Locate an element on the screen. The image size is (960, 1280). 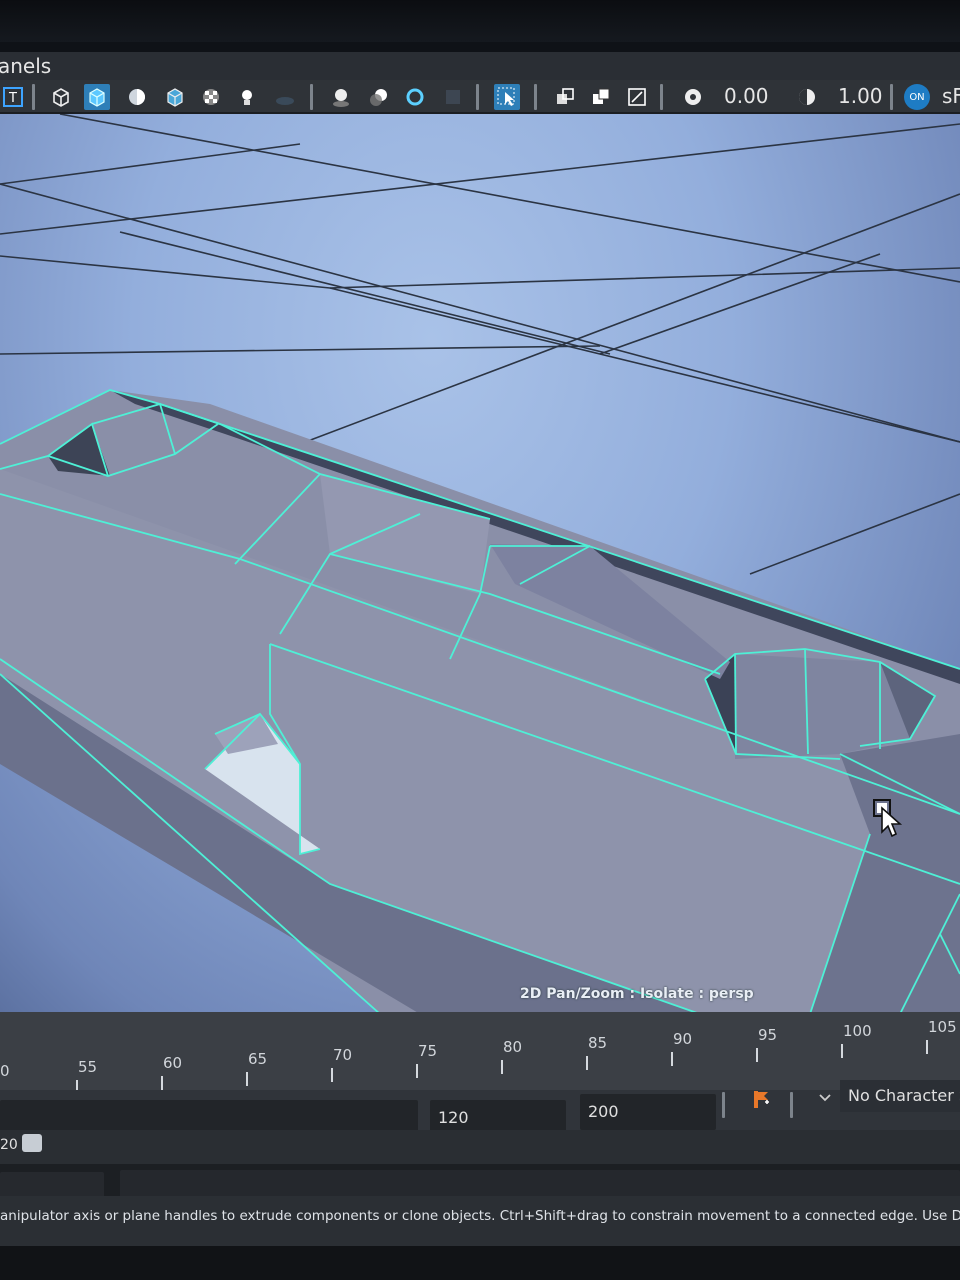
wireframe-cube-icon is located at coordinates (61, 97).